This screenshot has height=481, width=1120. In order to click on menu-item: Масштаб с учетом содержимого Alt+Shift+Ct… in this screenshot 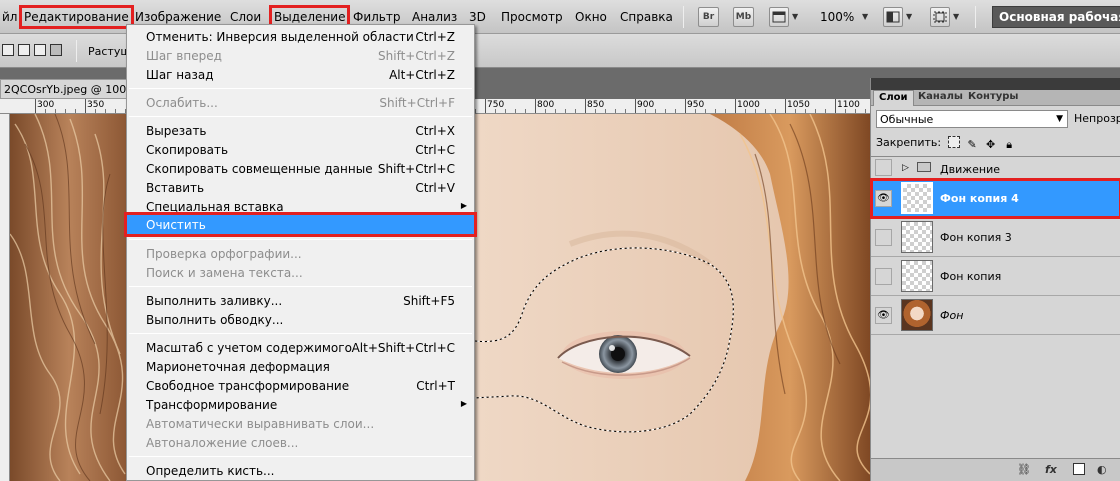, I will do `click(300, 347)`.